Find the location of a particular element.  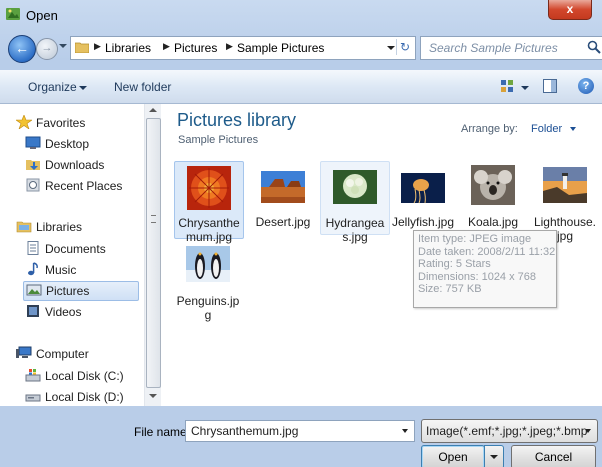

window-title: Open is located at coordinates (42, 15).